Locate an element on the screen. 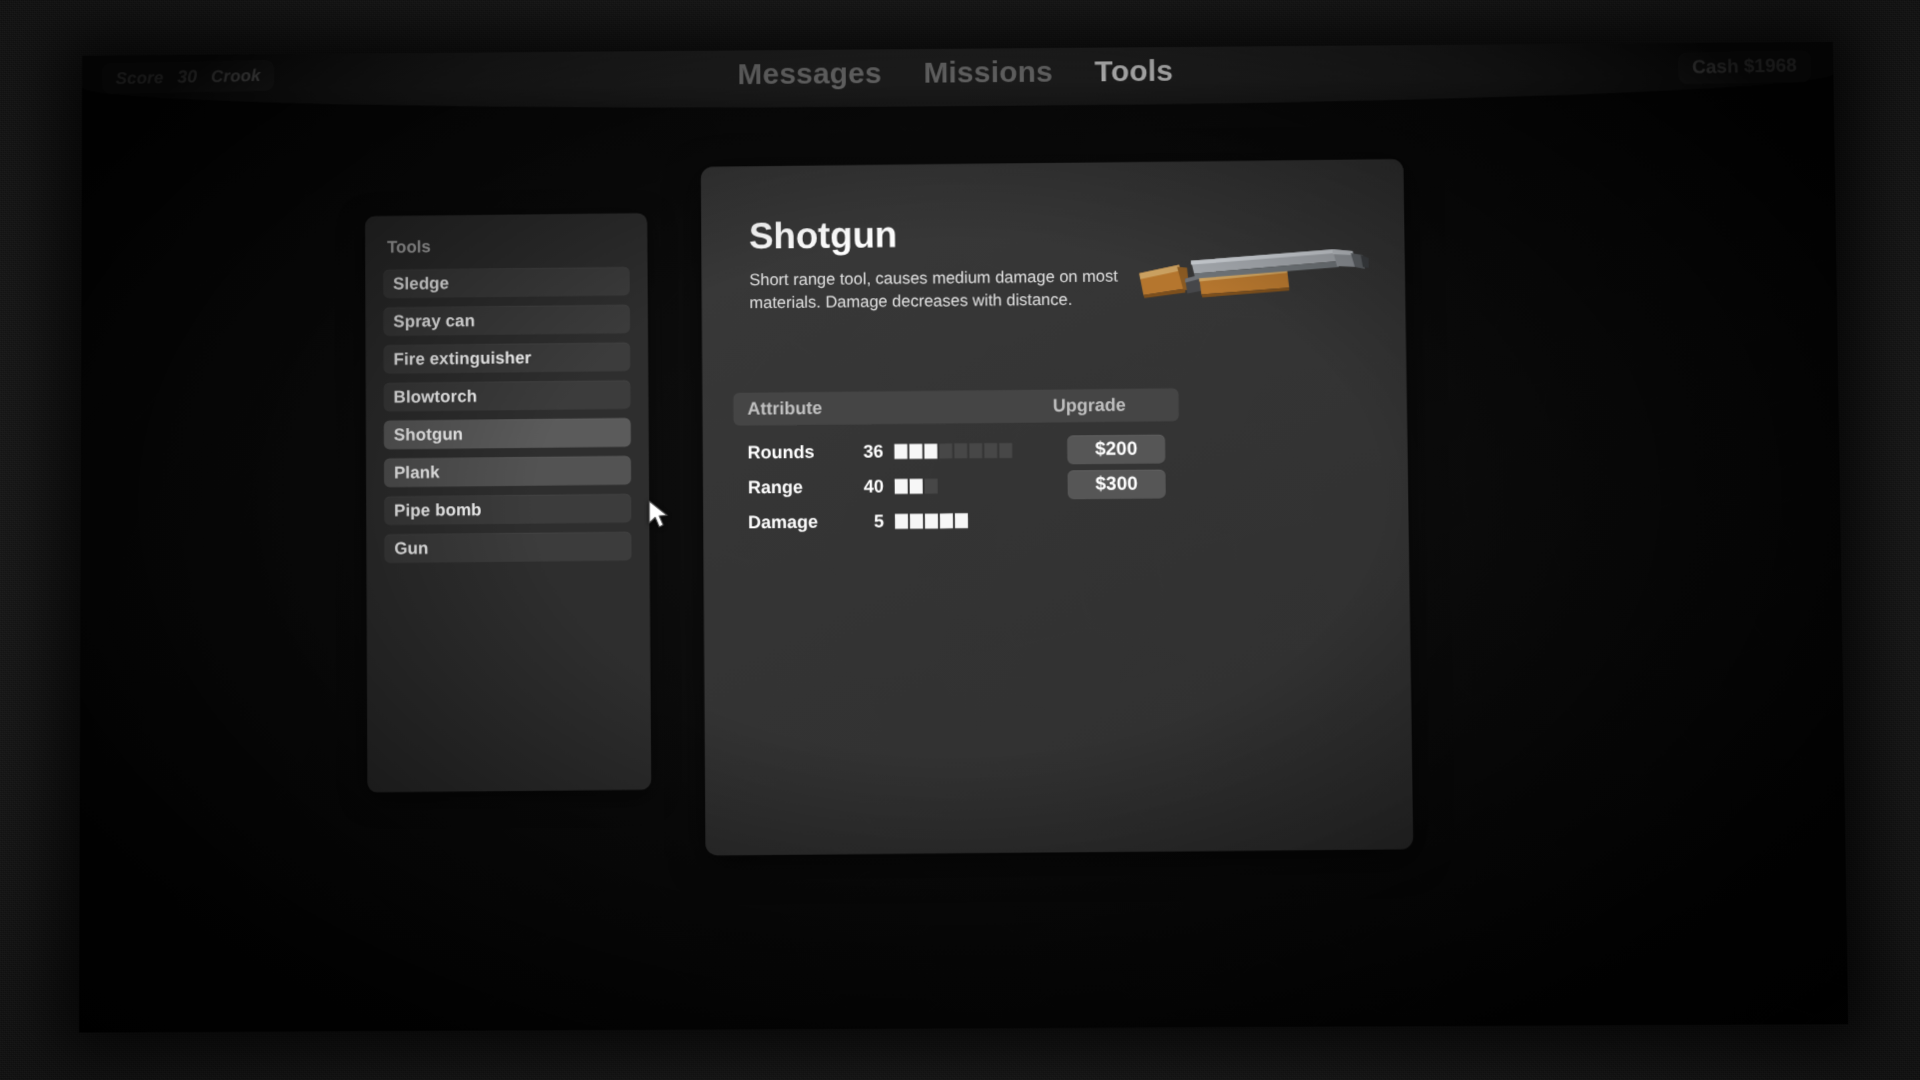 The width and height of the screenshot is (1920, 1080). tool-label: Sledge is located at coordinates (421, 283).